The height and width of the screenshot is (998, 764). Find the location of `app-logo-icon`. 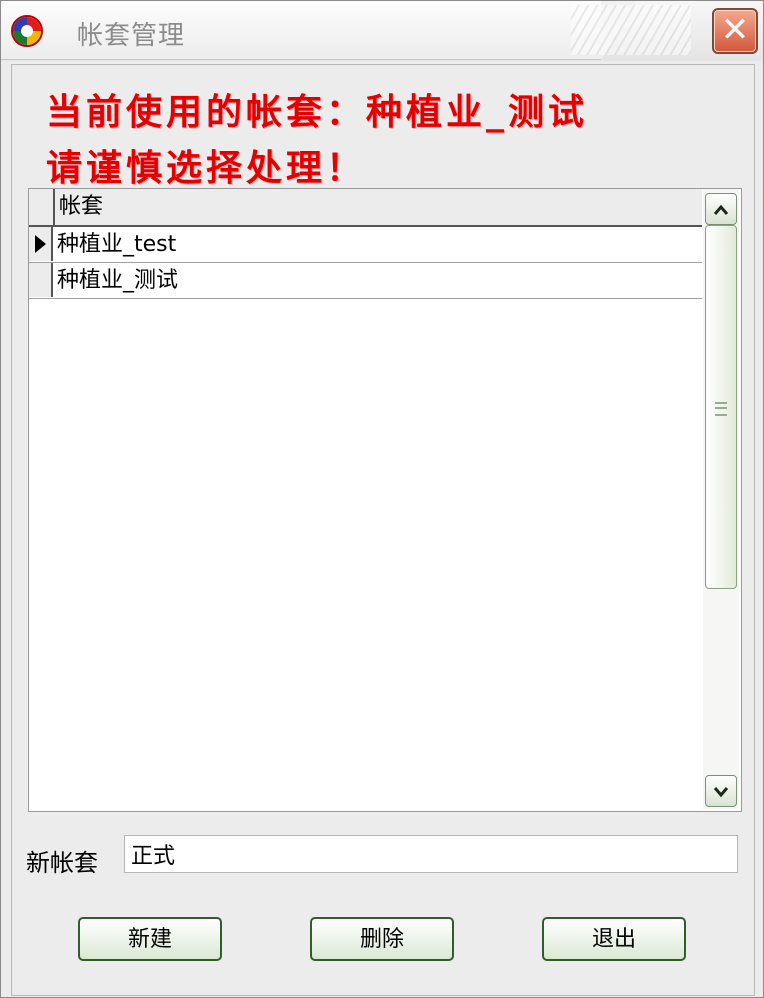

app-logo-icon is located at coordinates (27, 31).